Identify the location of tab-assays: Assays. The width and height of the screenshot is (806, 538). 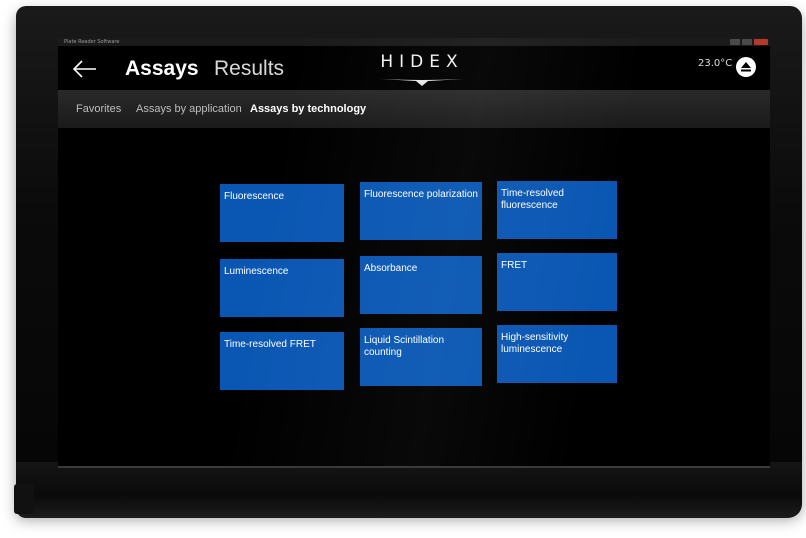
(162, 69).